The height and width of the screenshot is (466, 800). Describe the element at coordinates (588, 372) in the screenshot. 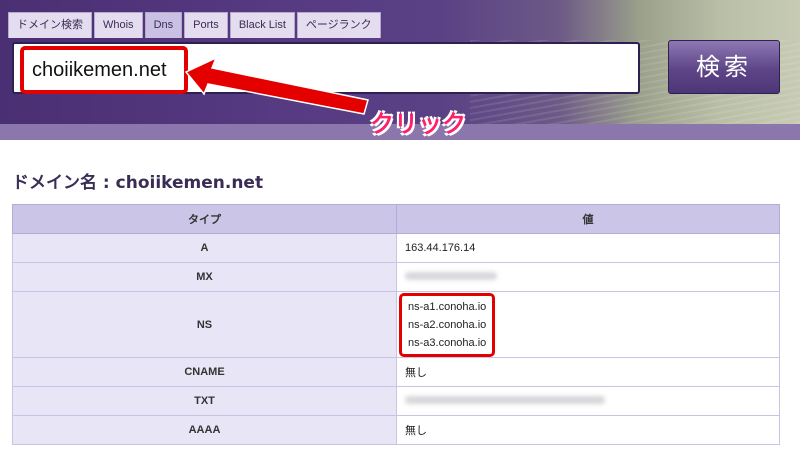

I see `record-value-cname: 無し` at that location.